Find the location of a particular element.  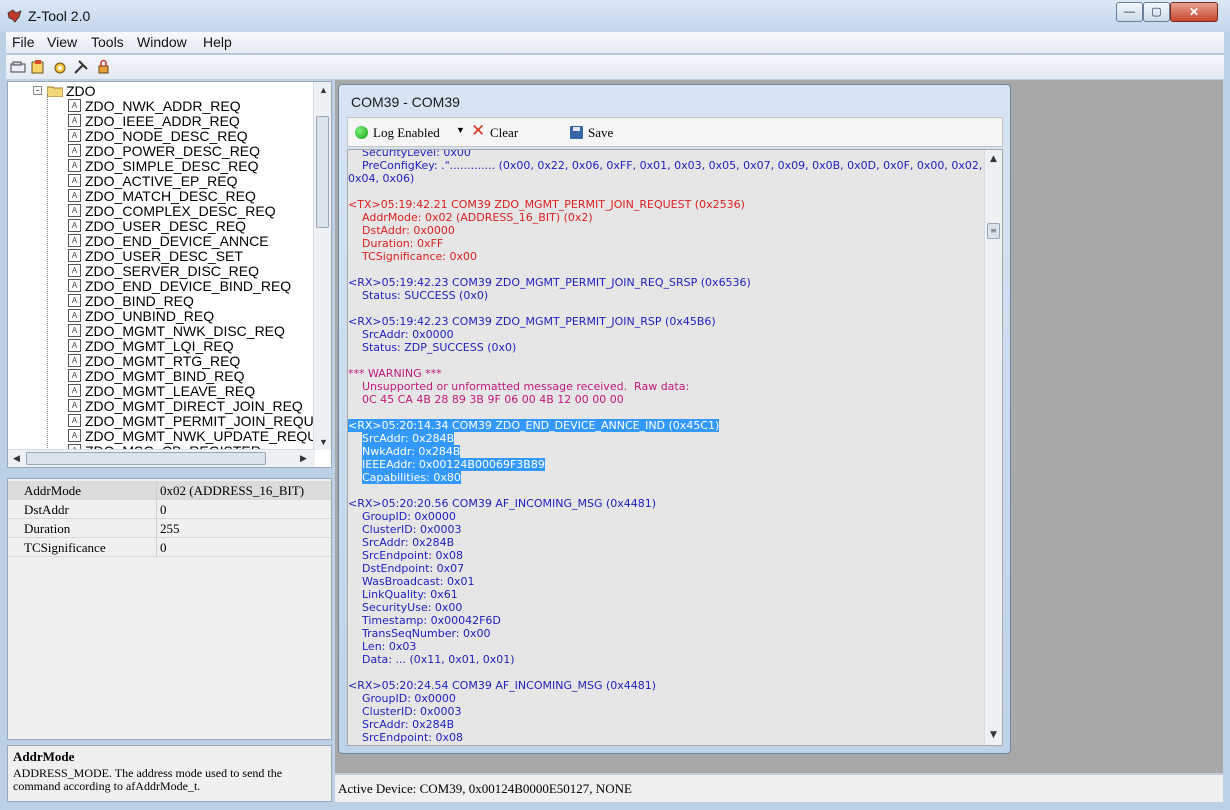

settings-icon is located at coordinates (60, 67).